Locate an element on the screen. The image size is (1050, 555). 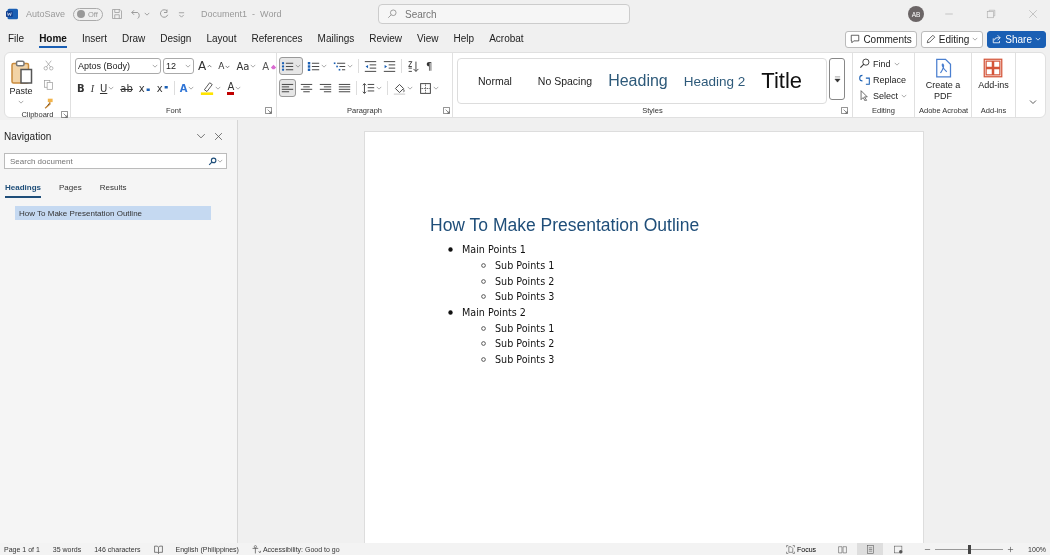
menu-tab: References is located at coordinates (277, 39).